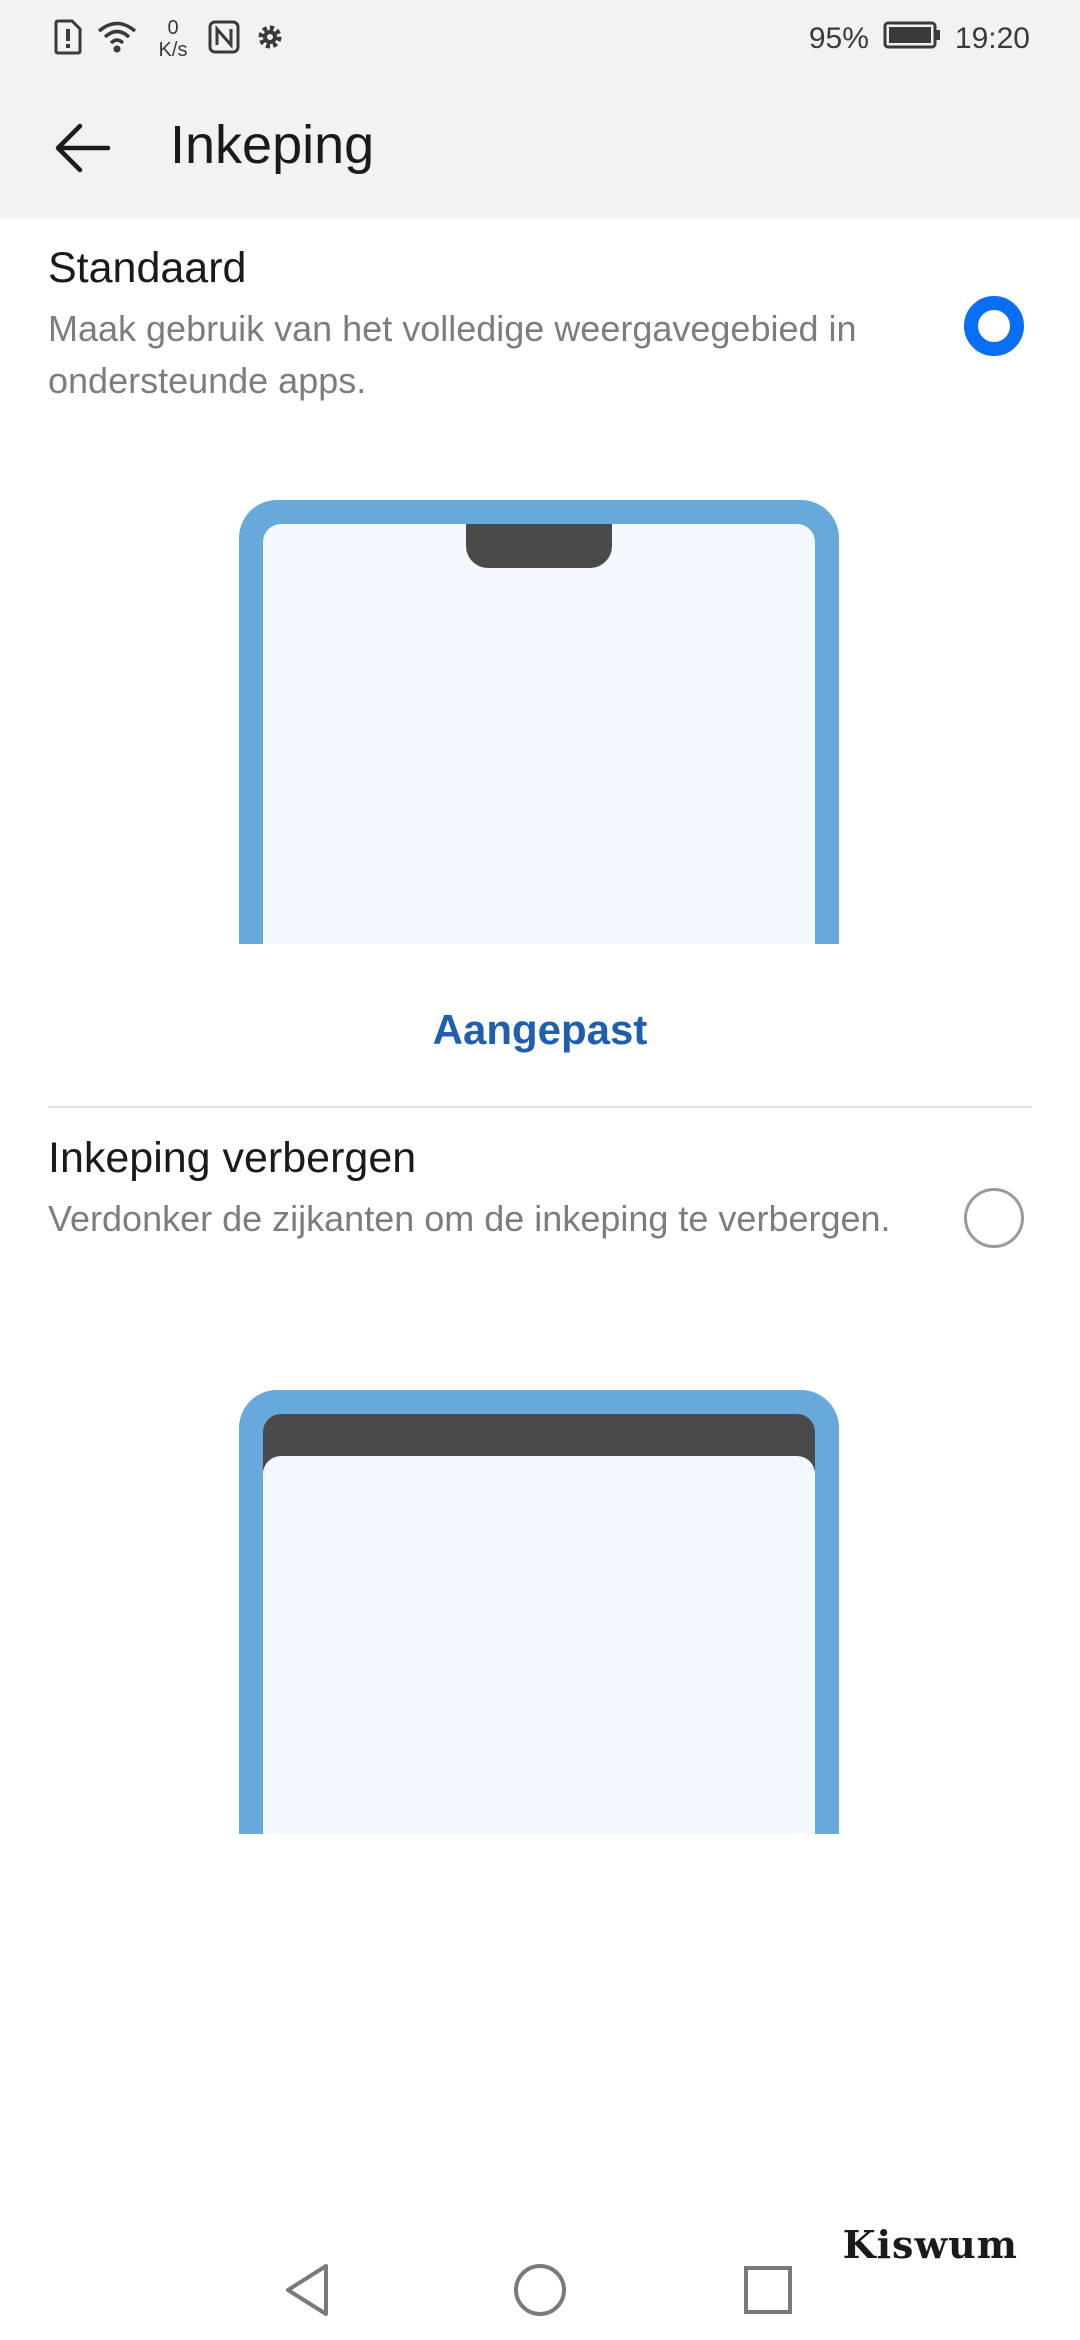 This screenshot has width=1080, height=2340. What do you see at coordinates (173, 28) in the screenshot?
I see `network-speed-value: 0` at bounding box center [173, 28].